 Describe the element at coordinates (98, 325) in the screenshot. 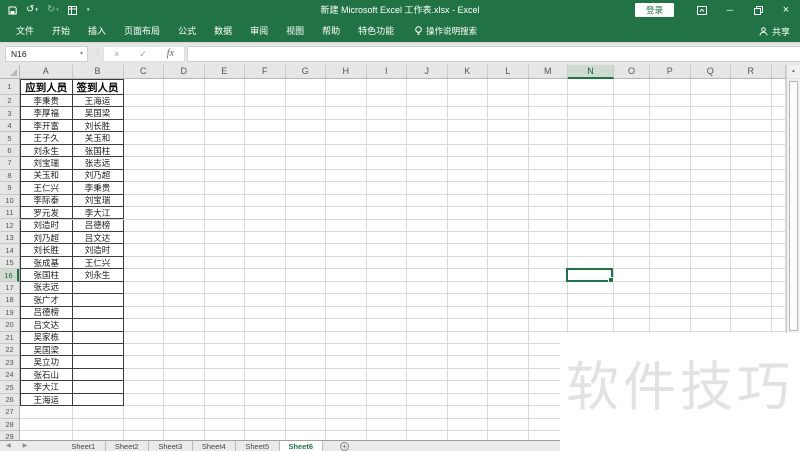

I see `table-row-20-col-b` at that location.